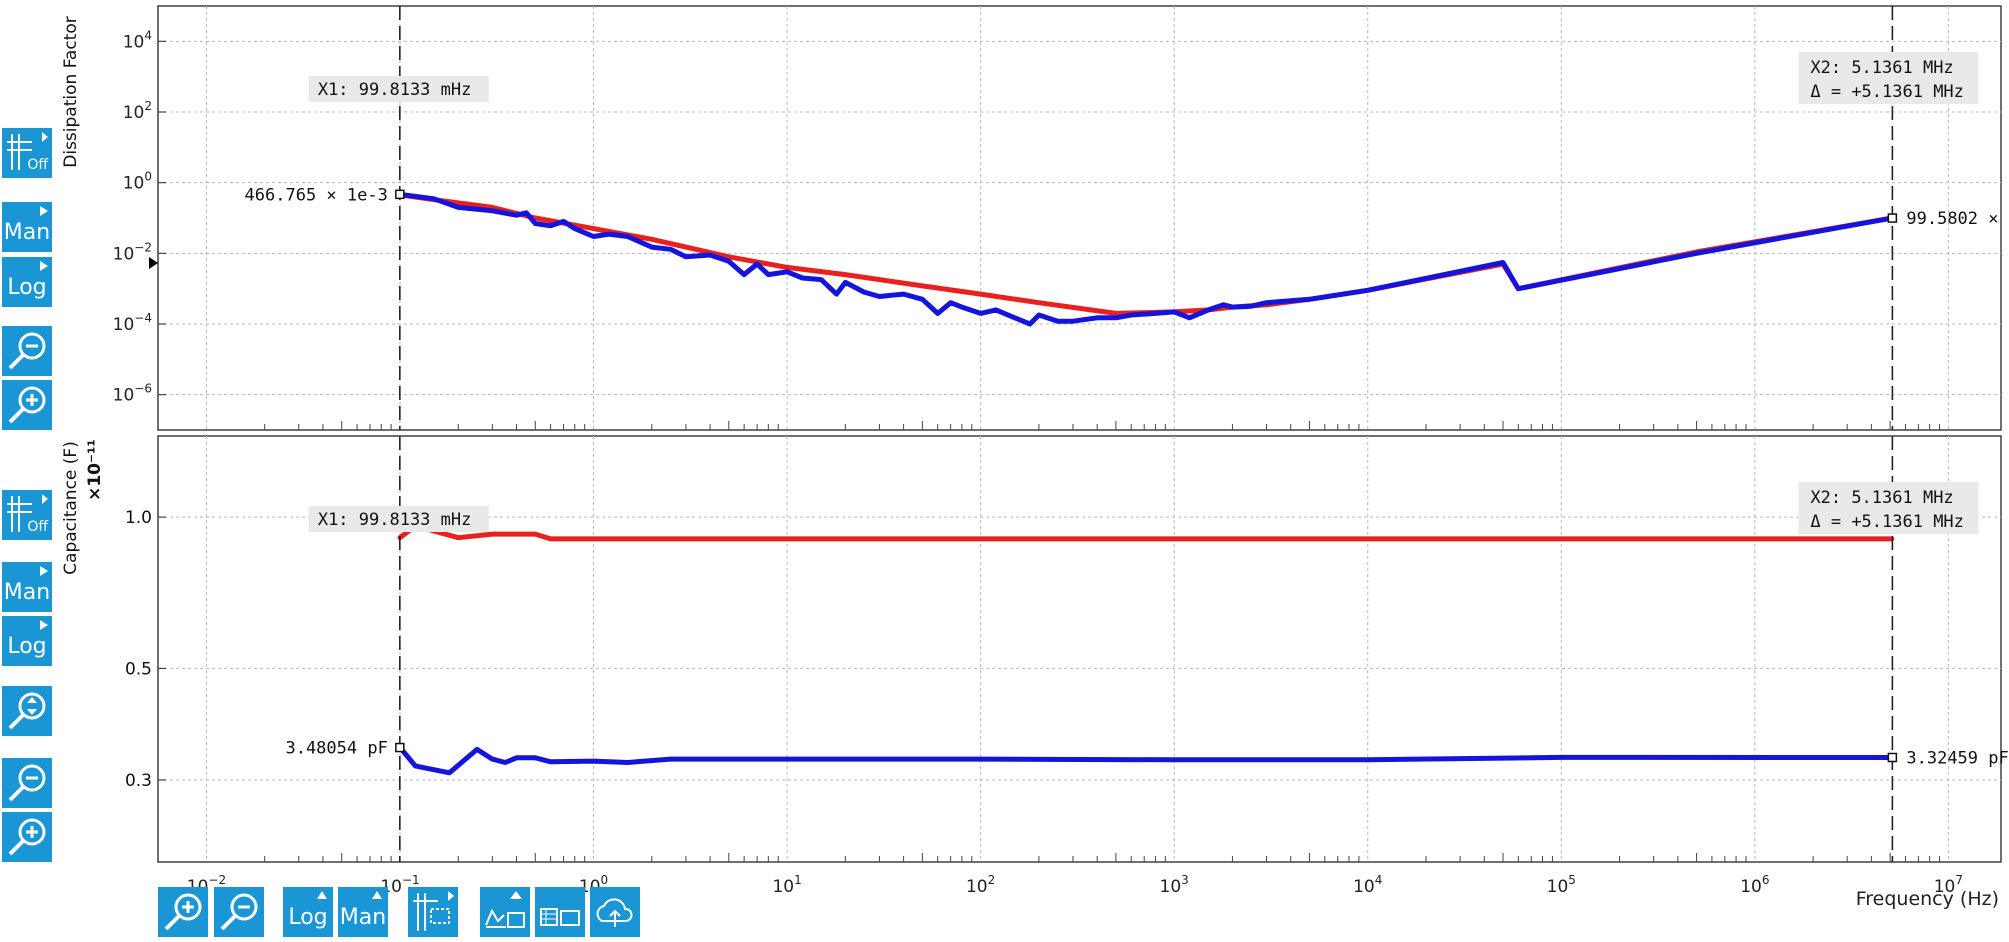 This screenshot has height=942, width=2009. I want to click on cloud-upload-button, so click(615, 912).